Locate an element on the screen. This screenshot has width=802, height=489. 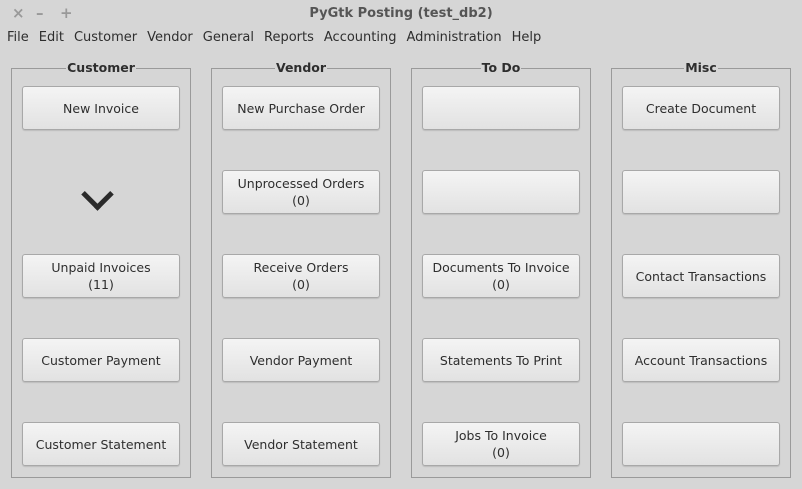
button-label: Customer Statement is located at coordinates (101, 444).